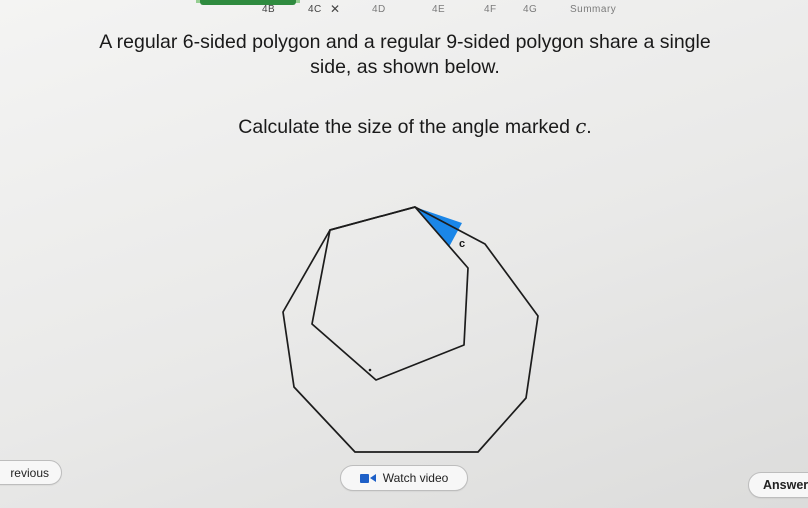  I want to click on tab-4g: 4G, so click(530, 9).